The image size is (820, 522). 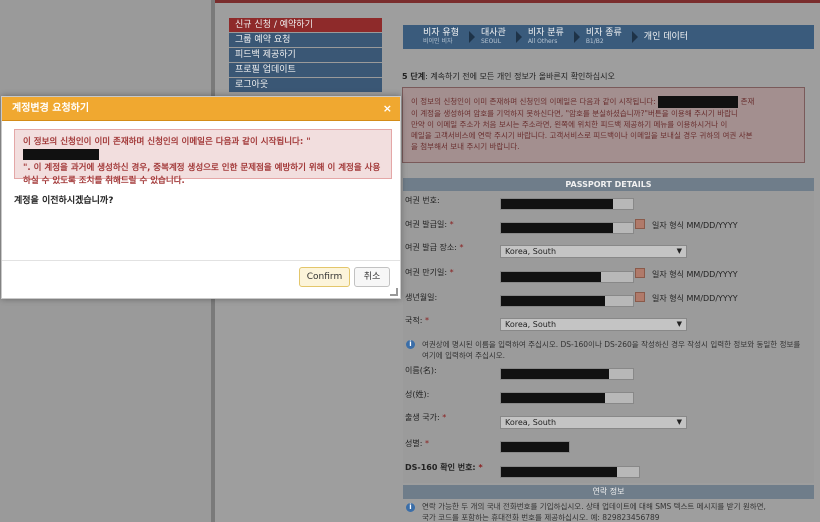 What do you see at coordinates (51, 108) in the screenshot?
I see `dialog-title: 계정변경 요청하기` at bounding box center [51, 108].